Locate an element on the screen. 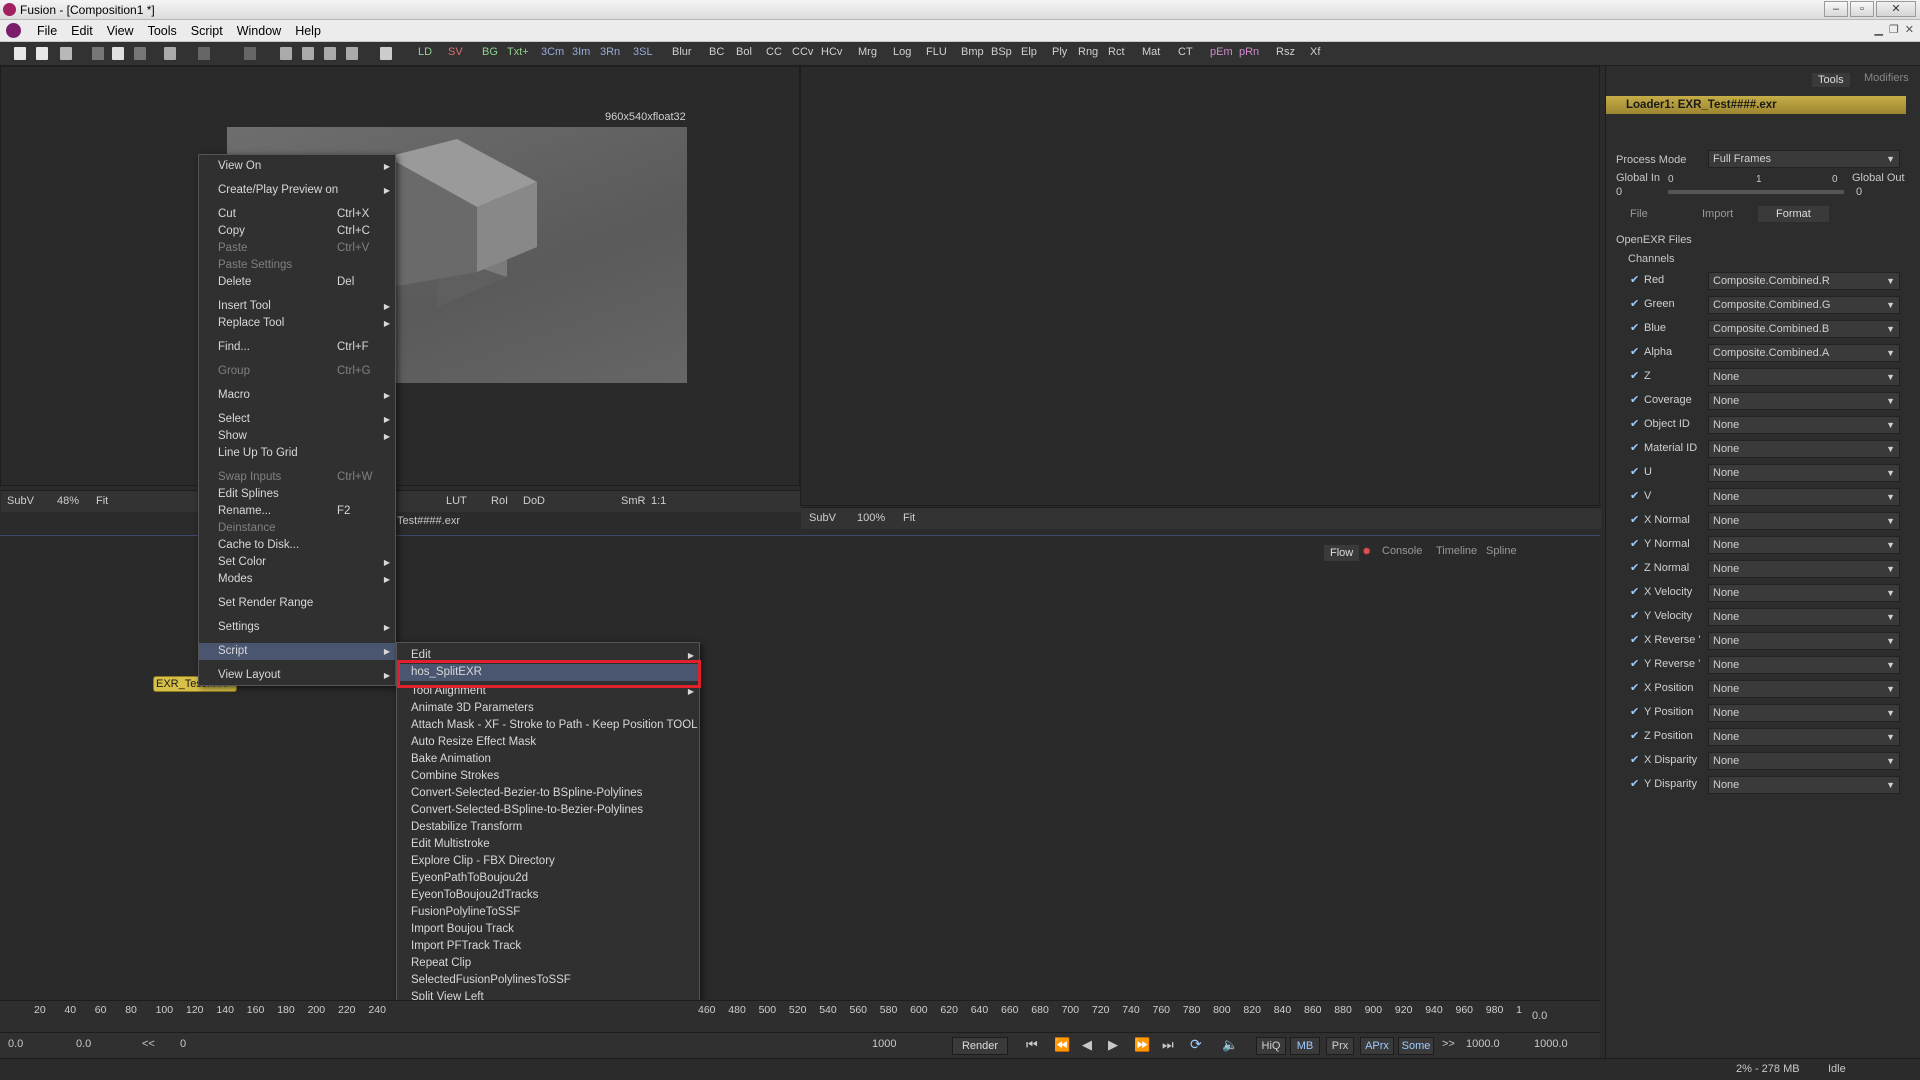  prx-button: Prx is located at coordinates (1340, 1046).